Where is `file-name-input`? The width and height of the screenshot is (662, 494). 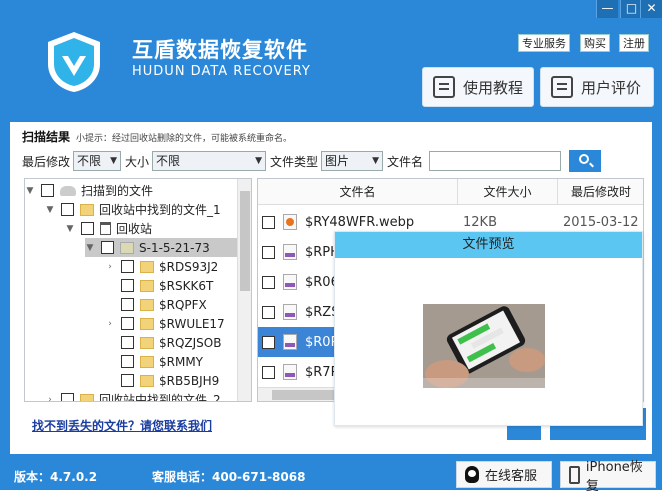 file-name-input is located at coordinates (495, 161).